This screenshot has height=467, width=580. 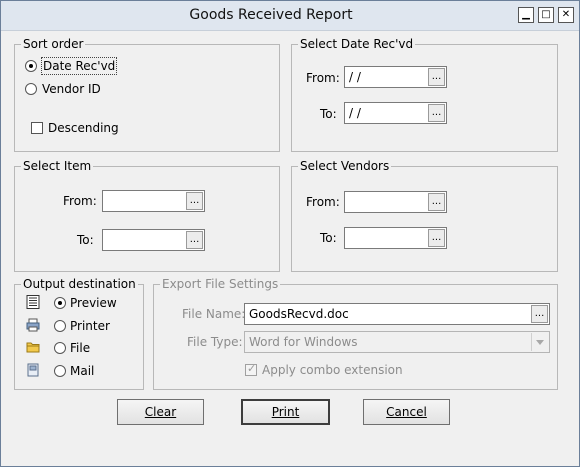 I want to click on output-printer-label: Printer, so click(x=90, y=326).